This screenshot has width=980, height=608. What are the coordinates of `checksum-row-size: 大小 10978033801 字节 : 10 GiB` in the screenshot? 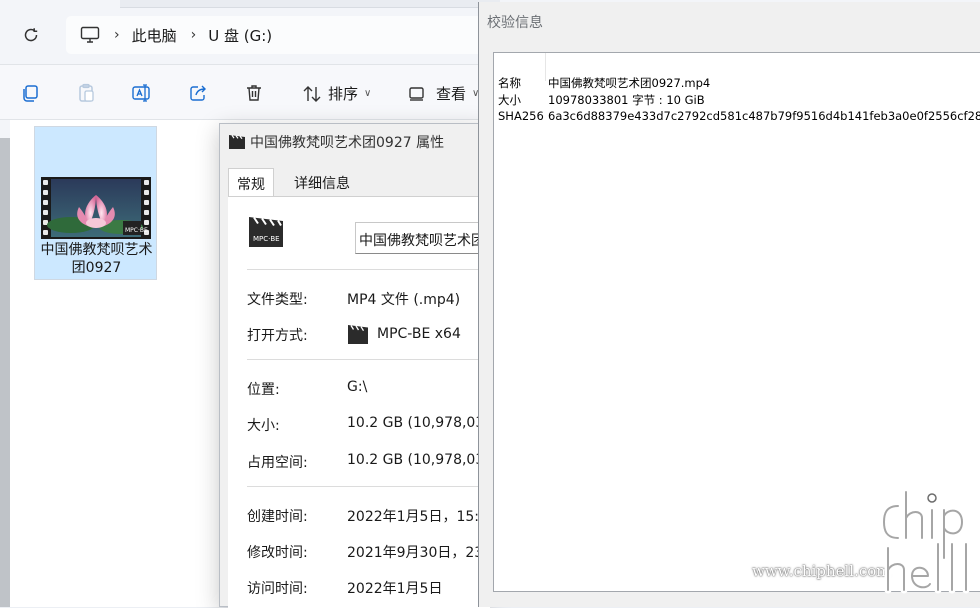 It's located at (601, 100).